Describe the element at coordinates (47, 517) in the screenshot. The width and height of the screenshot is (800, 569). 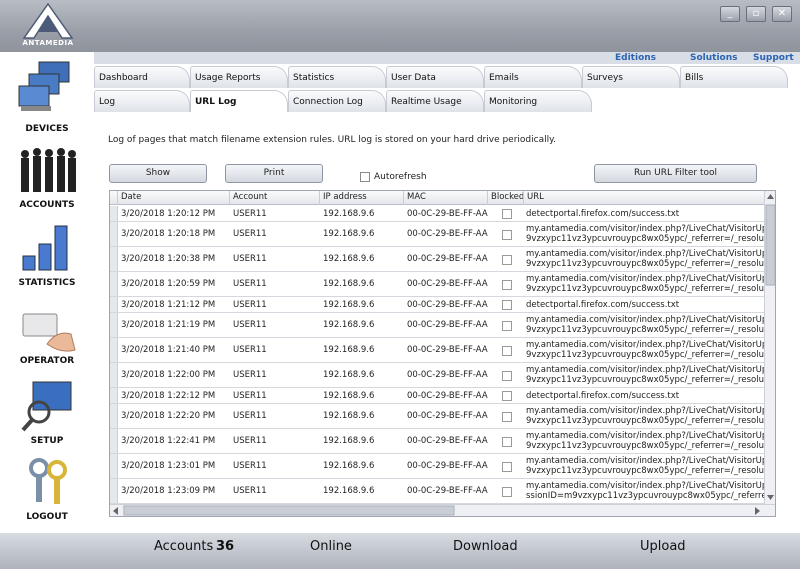
I see `sidebar-label-logout: LOGOUT` at that location.